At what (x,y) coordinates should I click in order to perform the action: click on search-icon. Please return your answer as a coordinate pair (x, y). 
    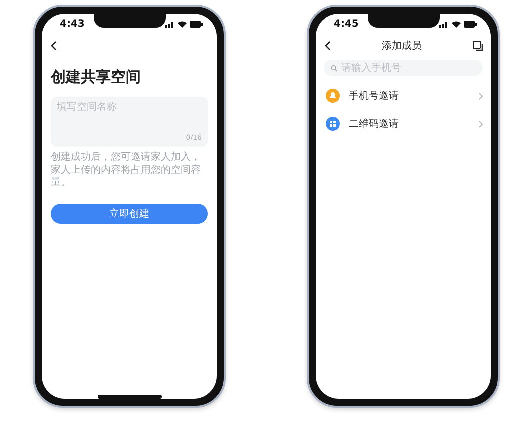
    Looking at the image, I should click on (334, 68).